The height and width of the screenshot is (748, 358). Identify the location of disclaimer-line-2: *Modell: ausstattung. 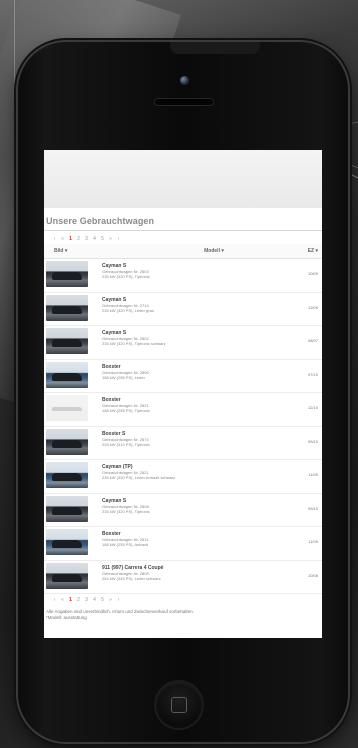
(66, 617).